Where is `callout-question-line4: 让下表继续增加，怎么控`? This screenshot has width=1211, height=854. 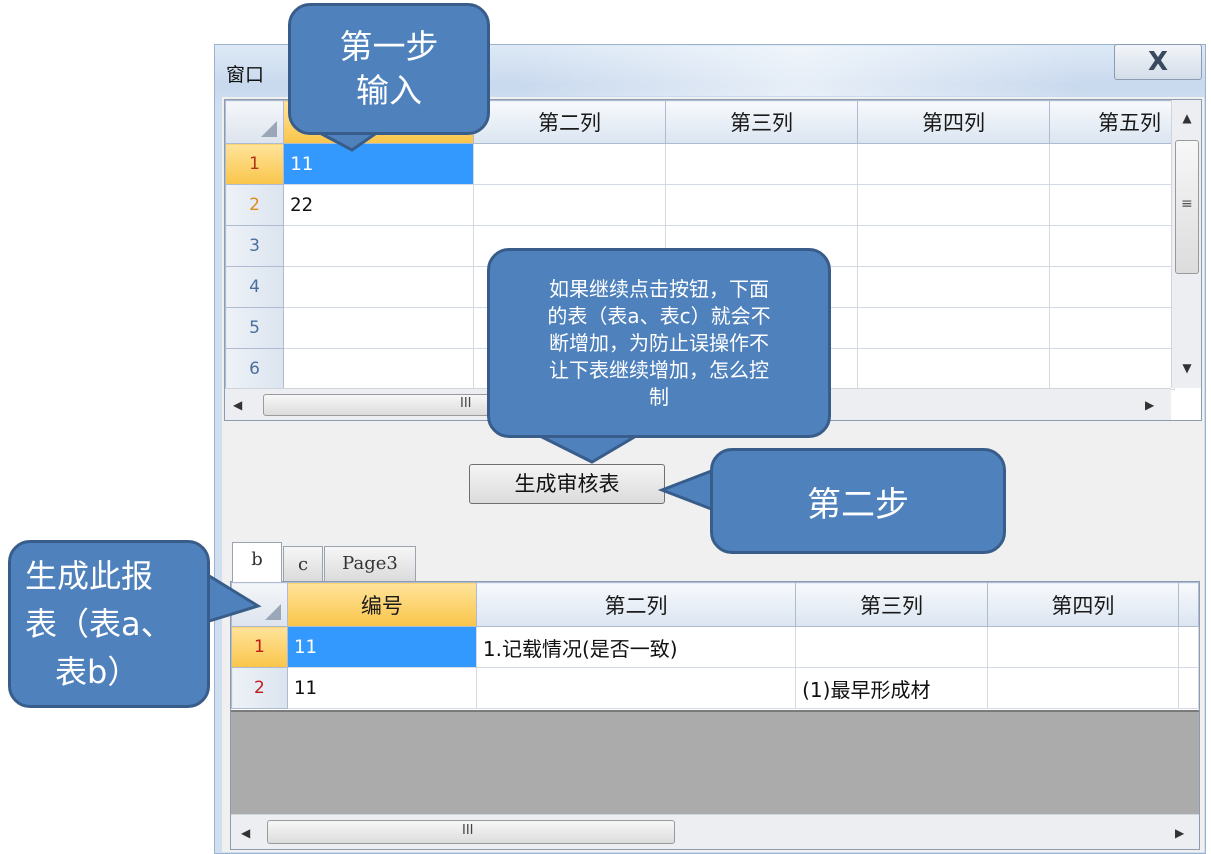
callout-question-line4: 让下表继续增加，怎么控 is located at coordinates (659, 369).